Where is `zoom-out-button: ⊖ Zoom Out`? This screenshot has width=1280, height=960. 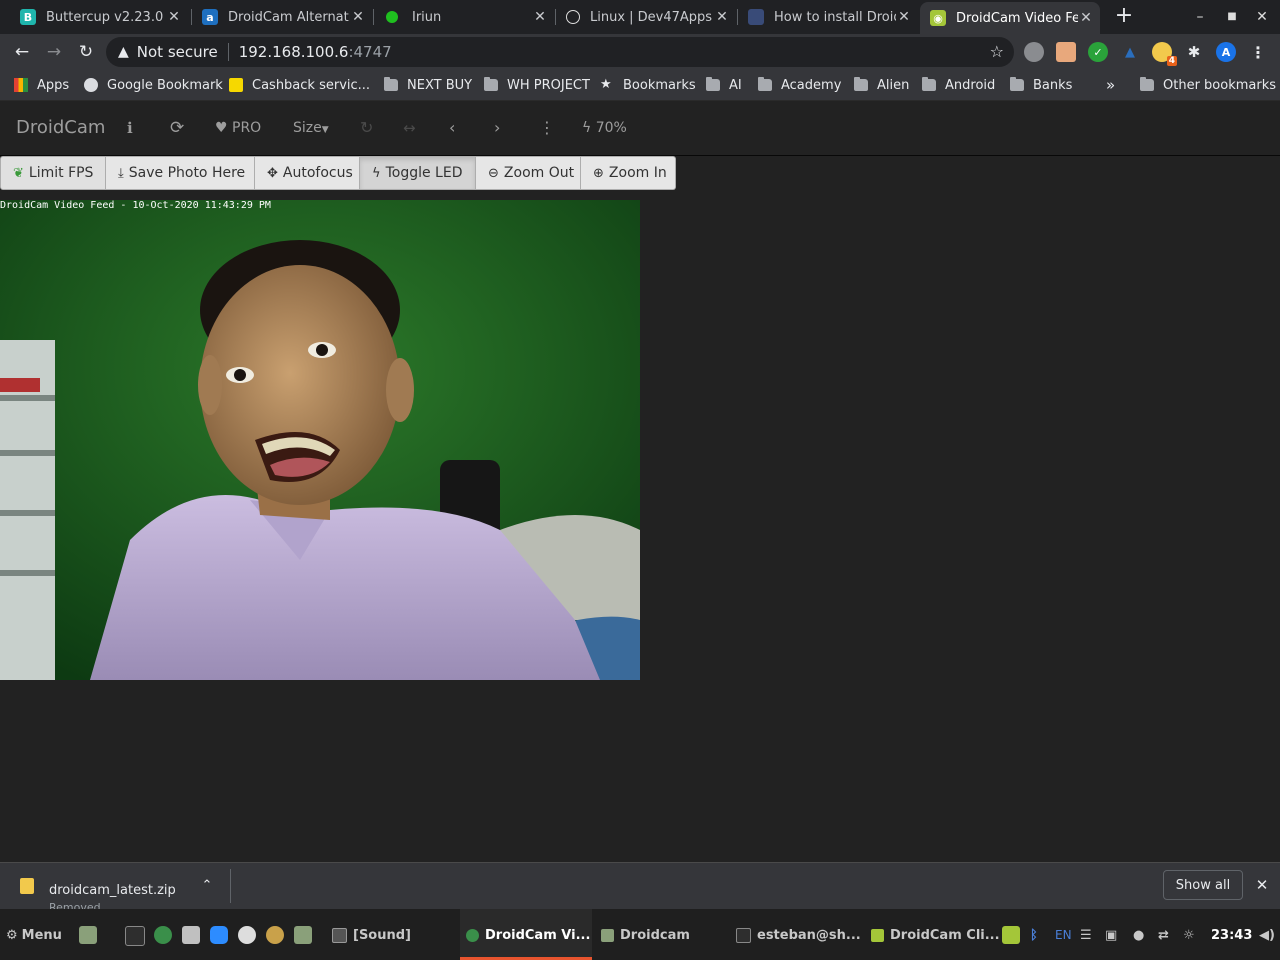
zoom-out-button: ⊖ Zoom Out is located at coordinates (528, 173).